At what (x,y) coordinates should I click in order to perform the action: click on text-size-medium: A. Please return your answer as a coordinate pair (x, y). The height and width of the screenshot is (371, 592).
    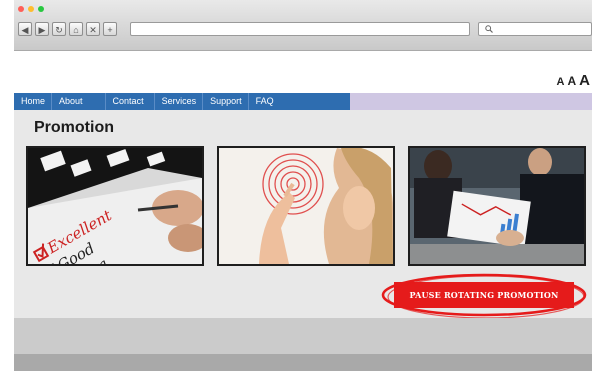
    Looking at the image, I should click on (571, 81).